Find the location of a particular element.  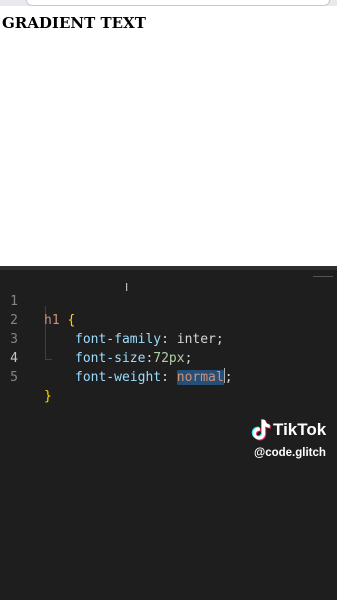

tiktok-brand: TikTok is located at coordinates (300, 429).